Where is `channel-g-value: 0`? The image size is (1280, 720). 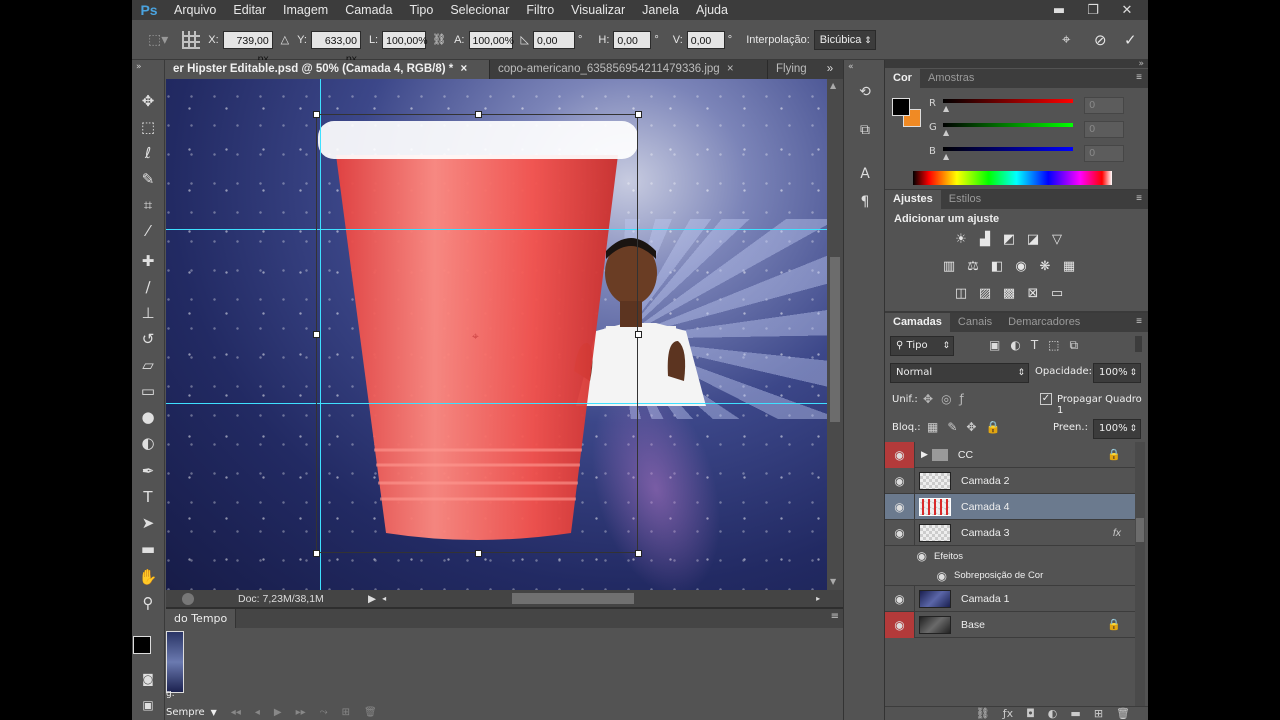 channel-g-value: 0 is located at coordinates (1104, 129).